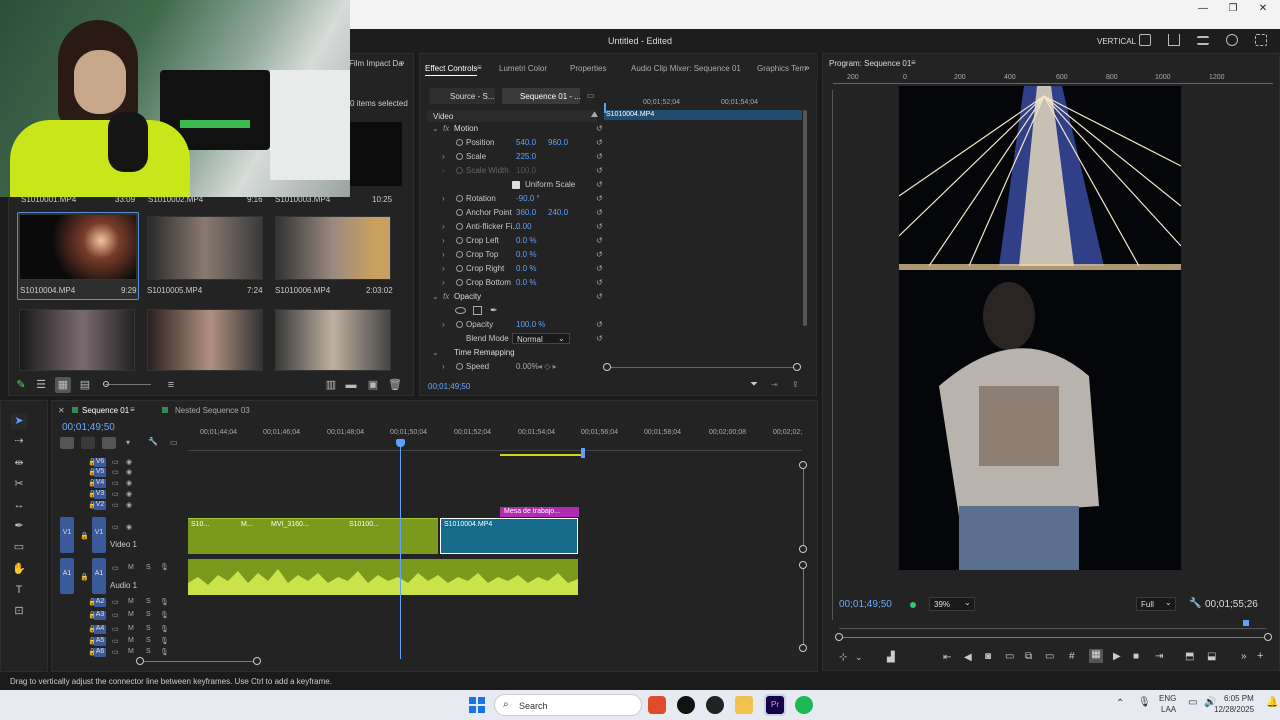 This screenshot has width=1280, height=720. Describe the element at coordinates (715, 705) in the screenshot. I see `app-icon` at that location.